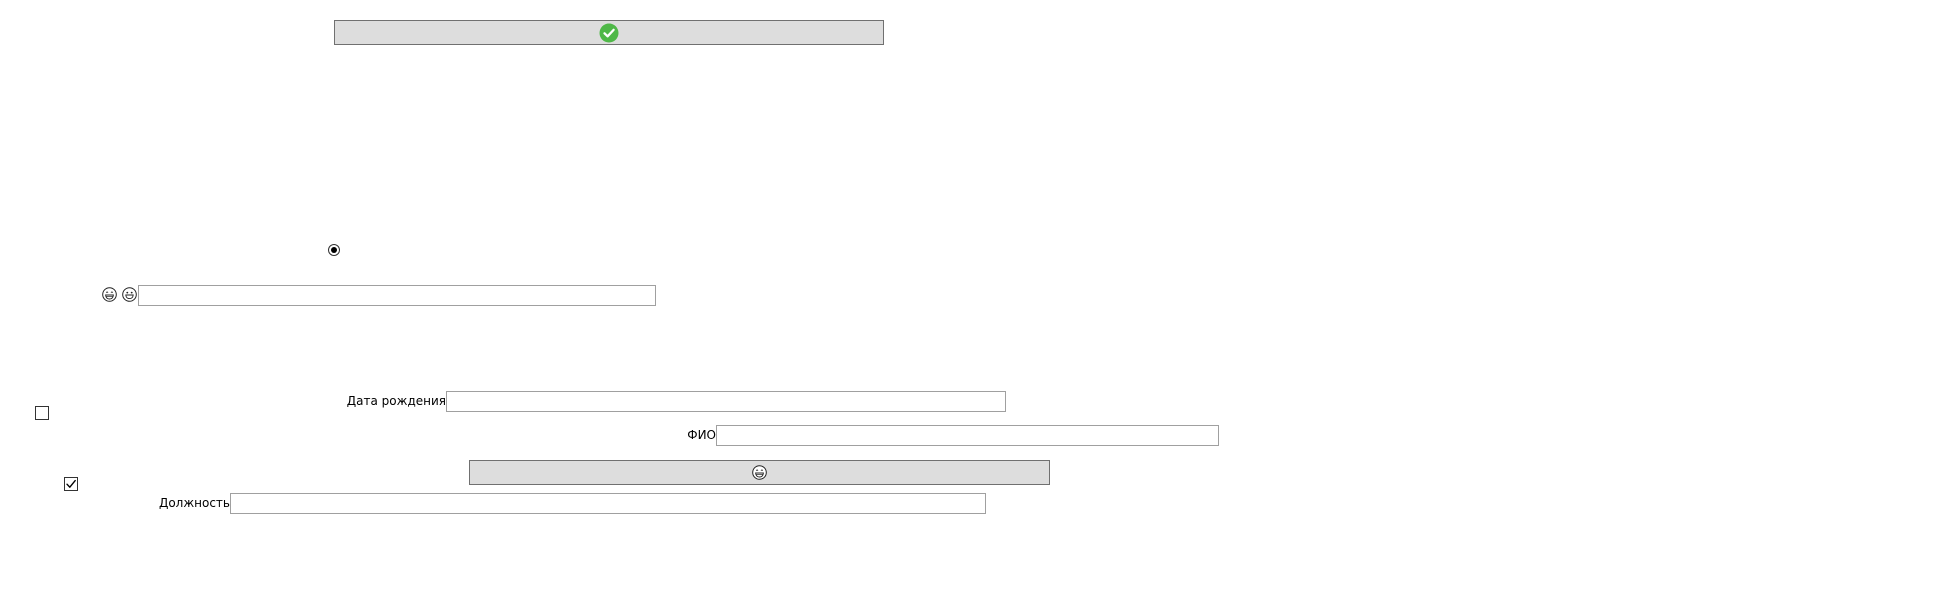 Image resolution: width=1958 pixels, height=616 pixels. What do you see at coordinates (726, 401) in the screenshot?
I see `birth-date-field` at bounding box center [726, 401].